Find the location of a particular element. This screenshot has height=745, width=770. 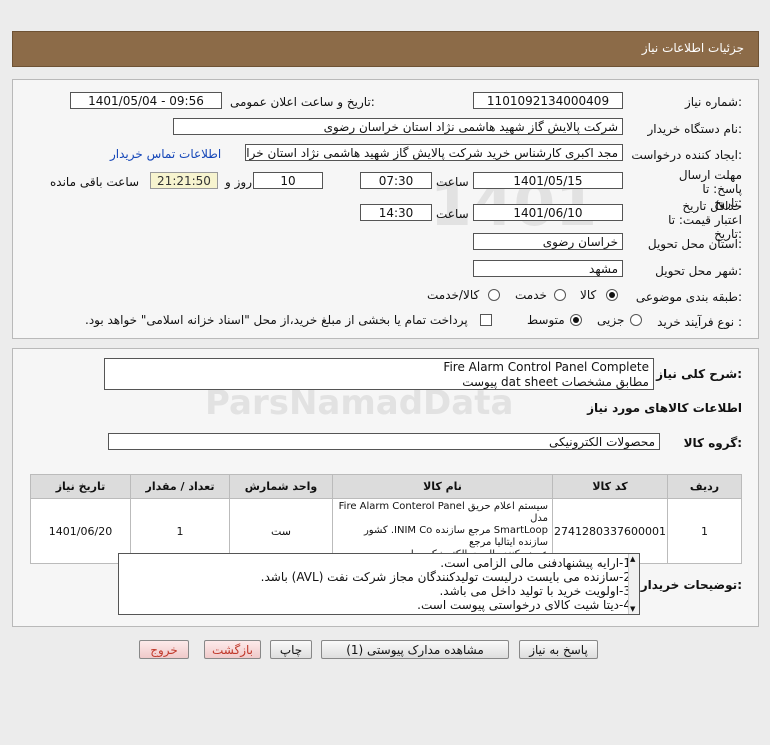

note-line-1: 1-ارایه پیشنهادفنی مالی الزامی است. is located at coordinates (535, 563).